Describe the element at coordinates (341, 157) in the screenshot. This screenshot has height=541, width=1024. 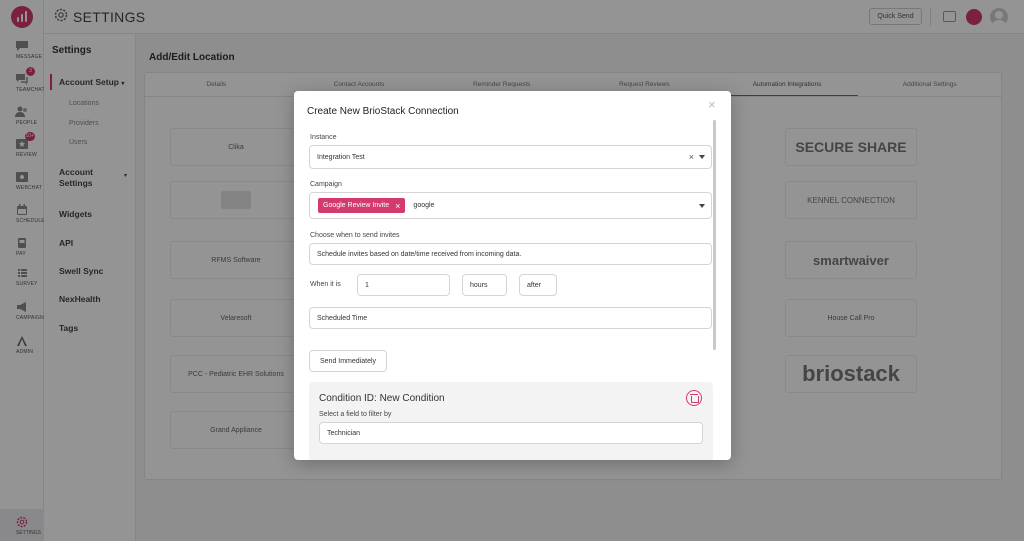
I see `instance-value: Integration Test` at that location.